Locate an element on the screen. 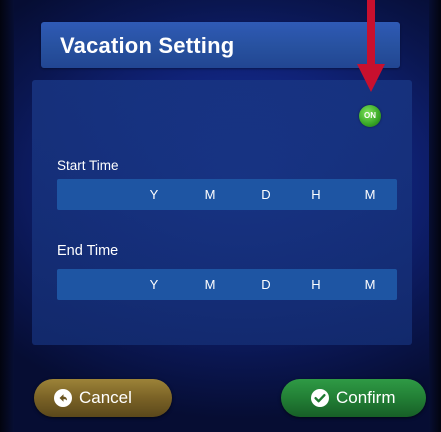 This screenshot has height=432, width=441. end-time-field: Y M D H M is located at coordinates (227, 284).